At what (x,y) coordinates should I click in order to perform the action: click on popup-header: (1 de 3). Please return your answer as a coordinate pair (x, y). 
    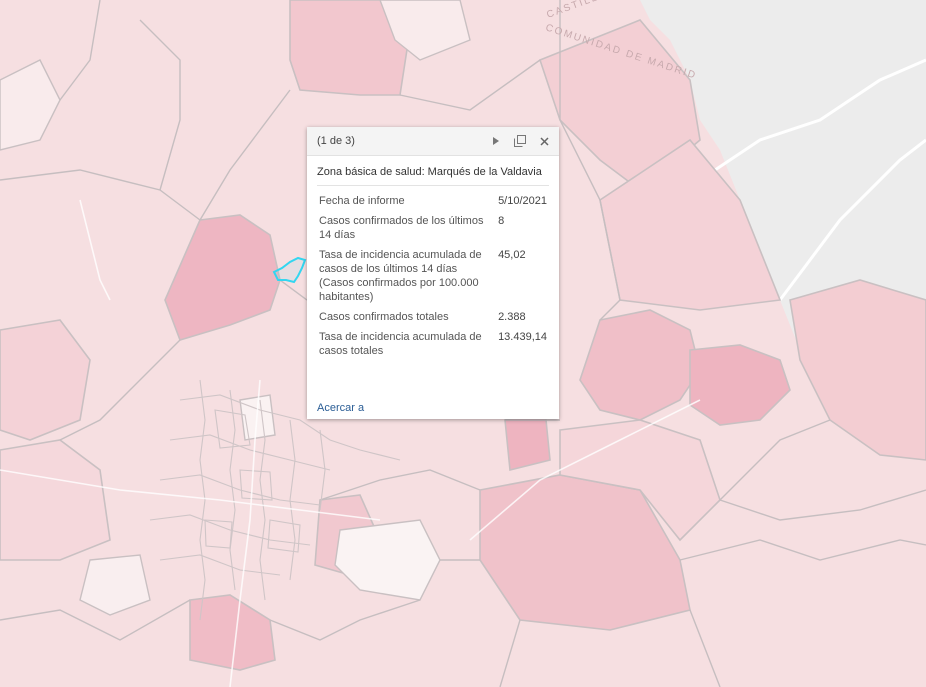
    Looking at the image, I should click on (433, 141).